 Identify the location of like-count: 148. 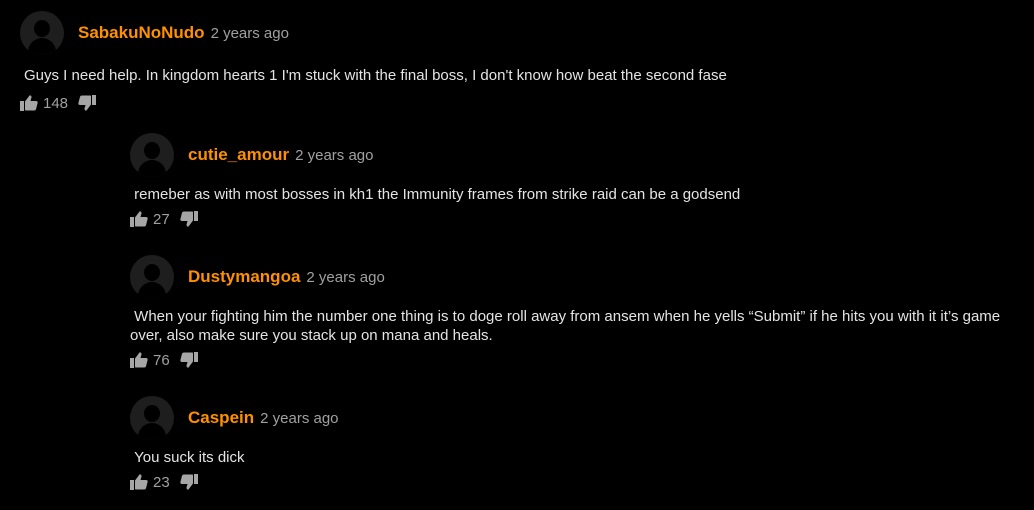
(56, 103).